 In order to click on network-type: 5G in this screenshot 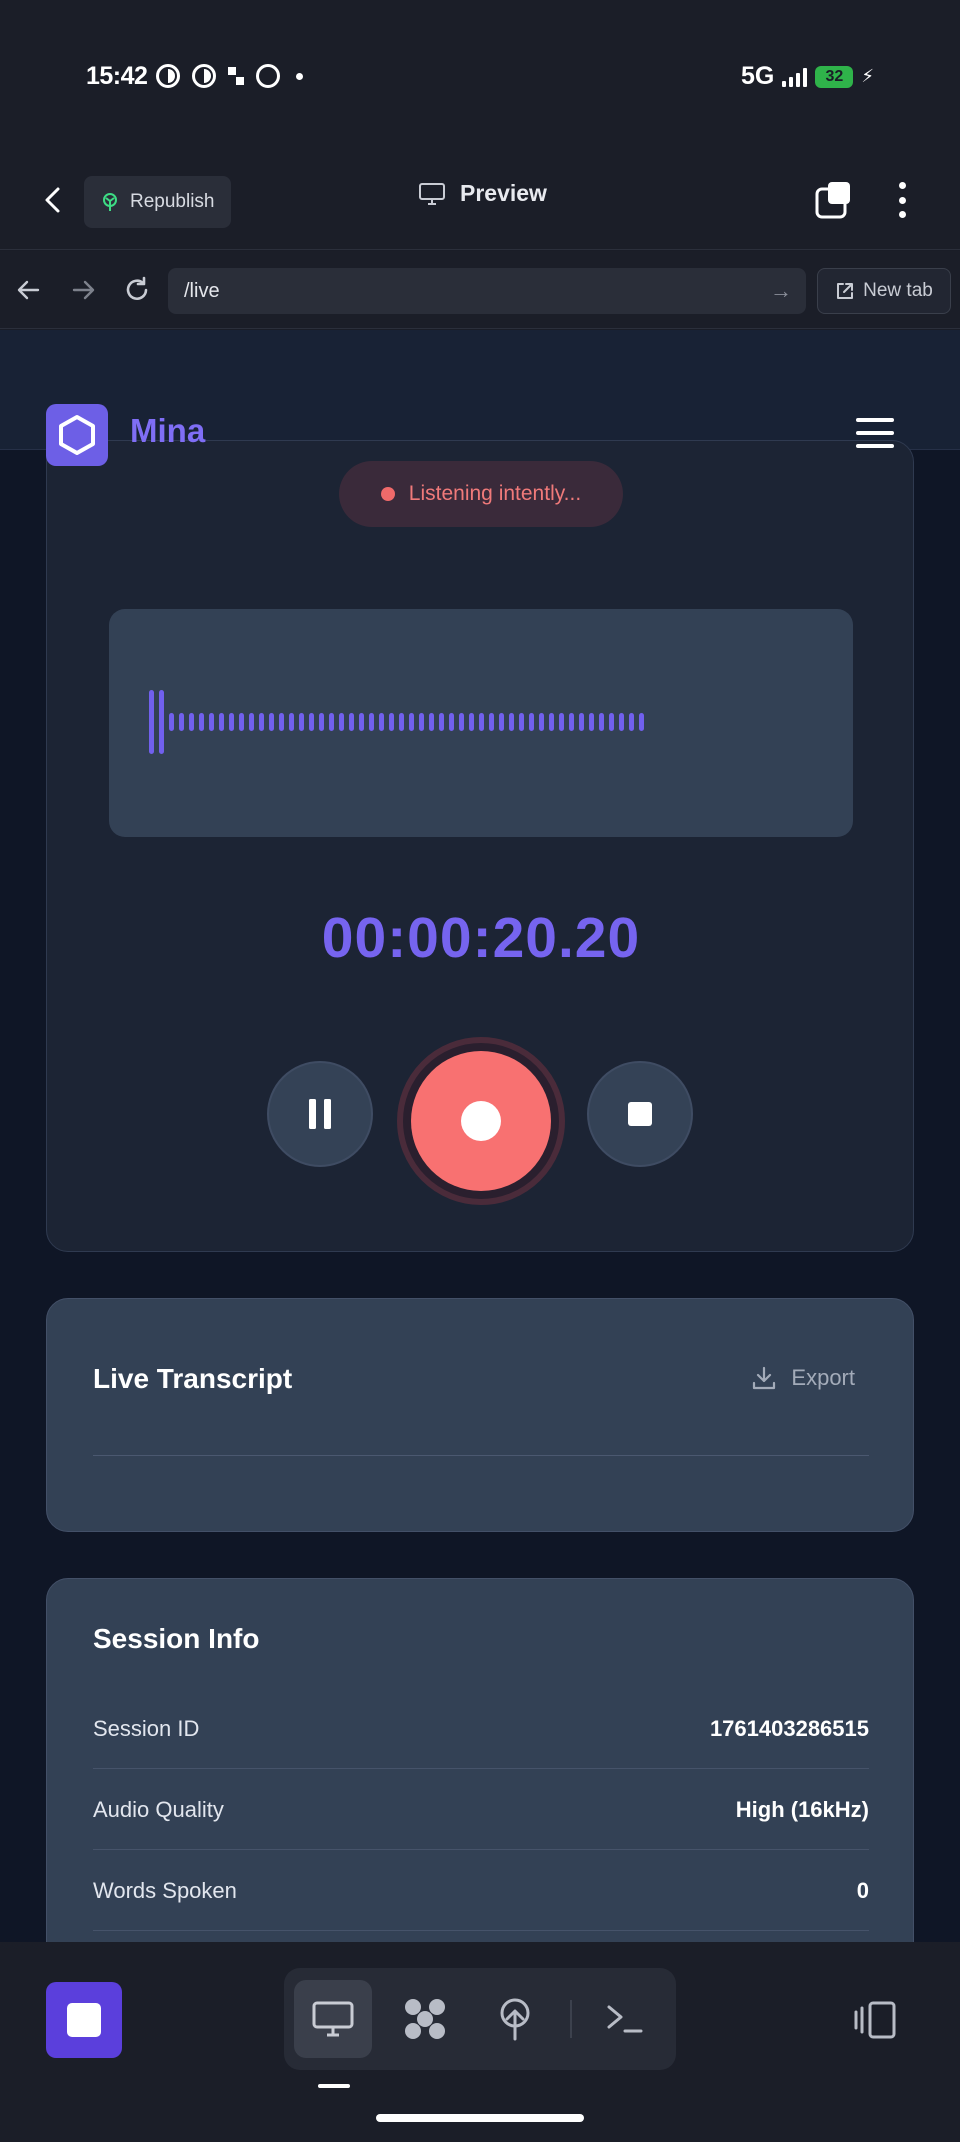, I will do `click(758, 76)`.